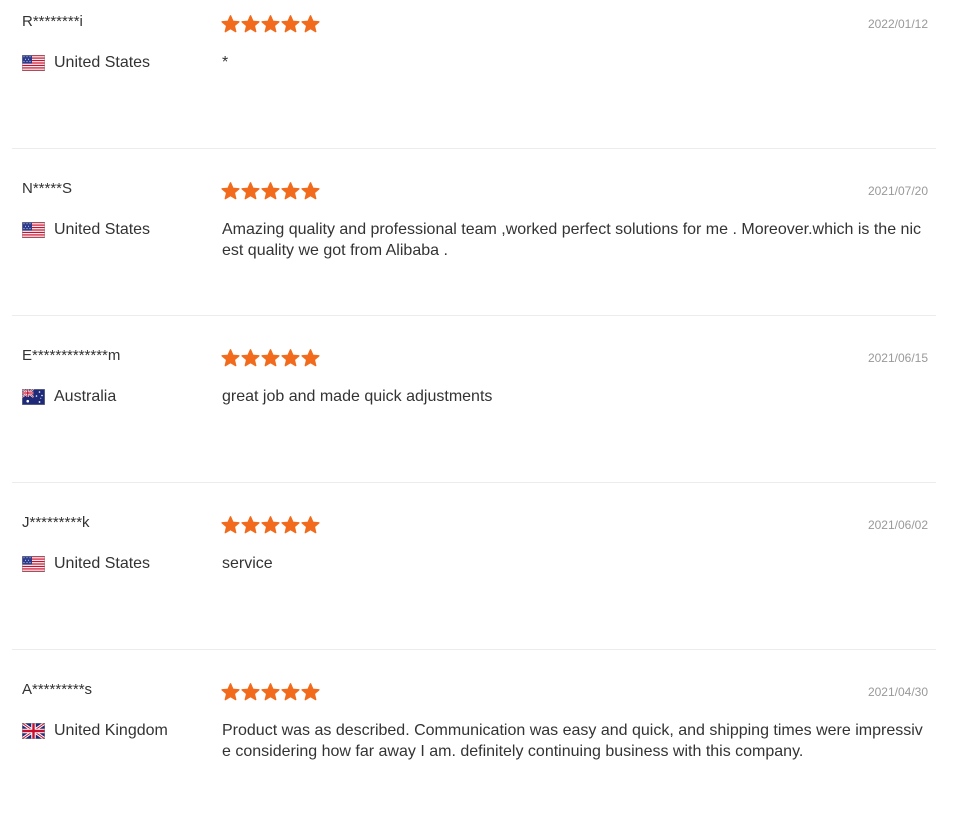 The image size is (954, 835). Describe the element at coordinates (85, 396) in the screenshot. I see `country-name: Australia` at that location.